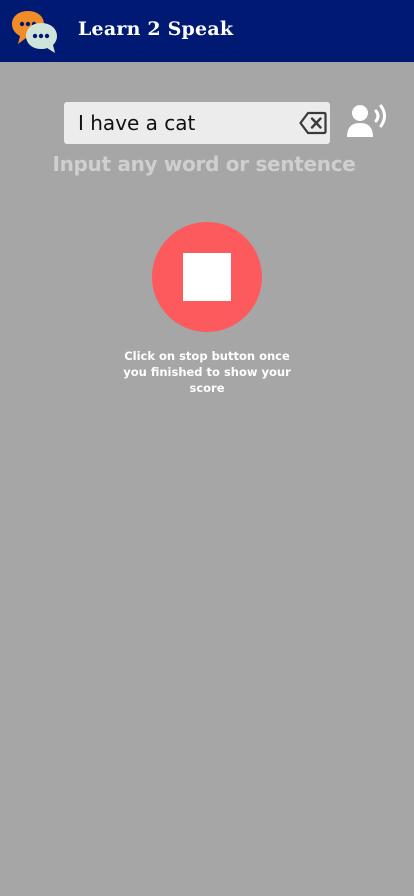 The width and height of the screenshot is (414, 896). What do you see at coordinates (313, 123) in the screenshot?
I see `backspace-clear-icon` at bounding box center [313, 123].